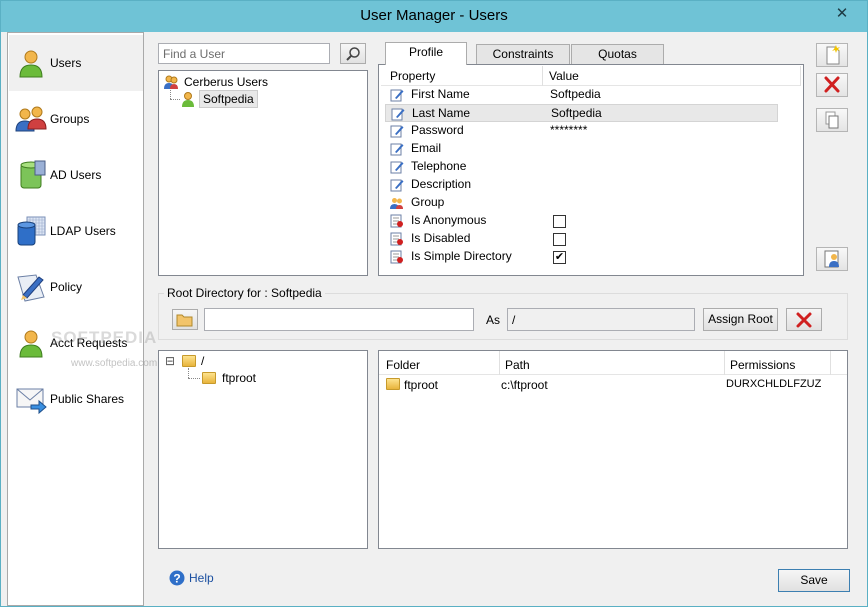  I want to click on ldap-database-icon, so click(31, 231).